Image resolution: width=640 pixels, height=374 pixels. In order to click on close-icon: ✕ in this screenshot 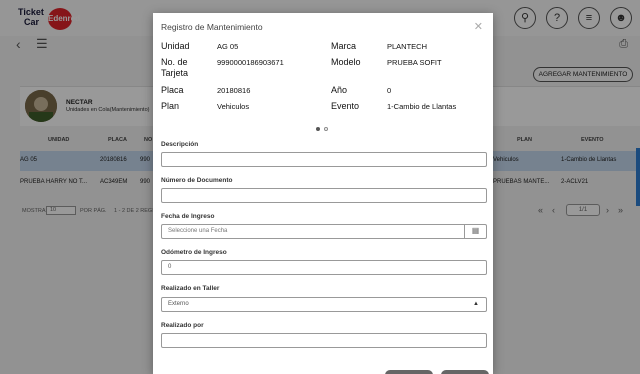, I will do `click(478, 26)`.